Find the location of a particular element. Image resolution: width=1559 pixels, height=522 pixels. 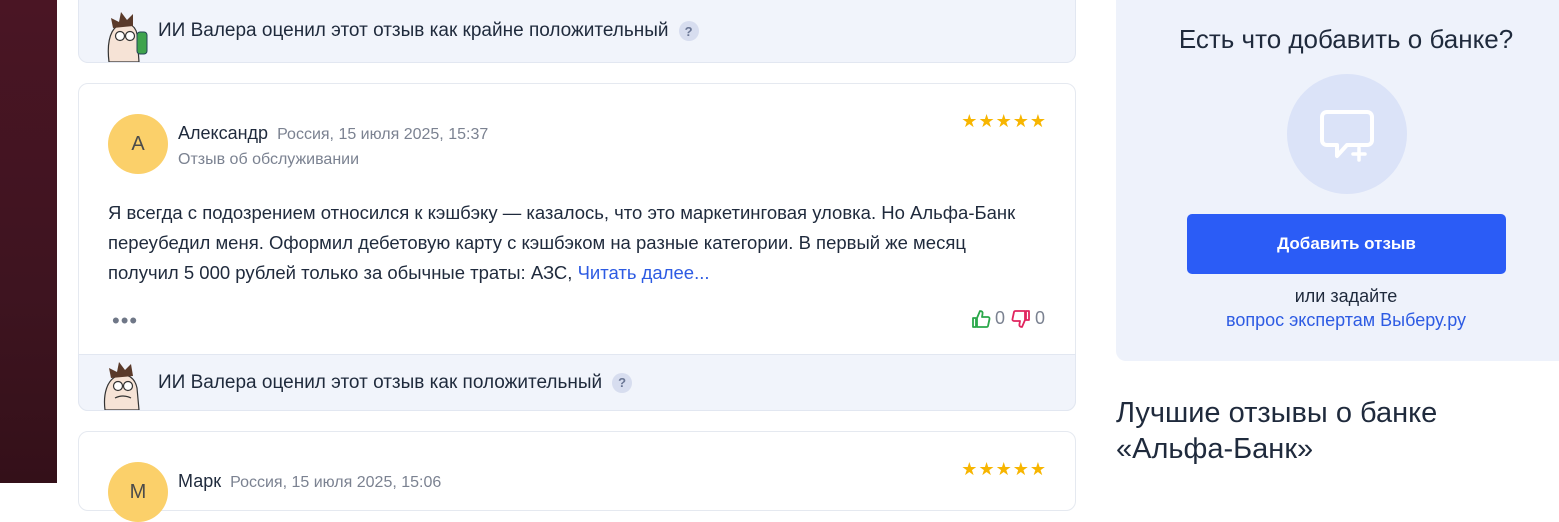

chat-plus-icon-circle is located at coordinates (1347, 134).